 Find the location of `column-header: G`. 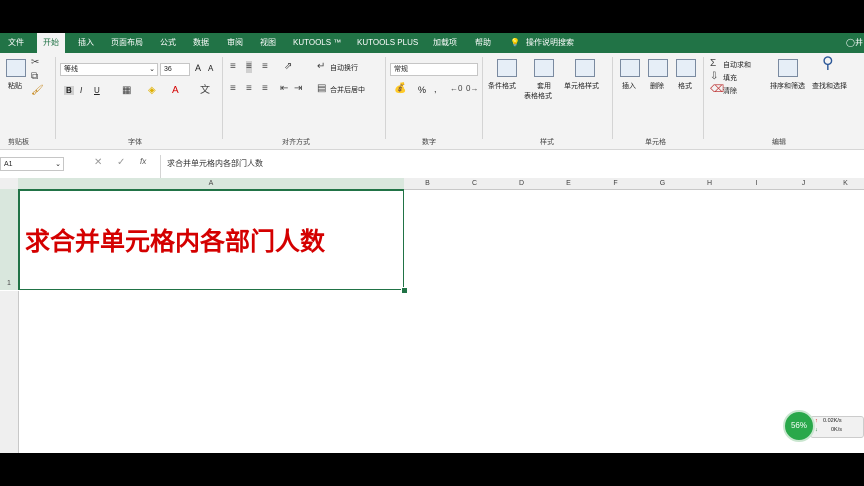

column-header: G is located at coordinates (662, 184).